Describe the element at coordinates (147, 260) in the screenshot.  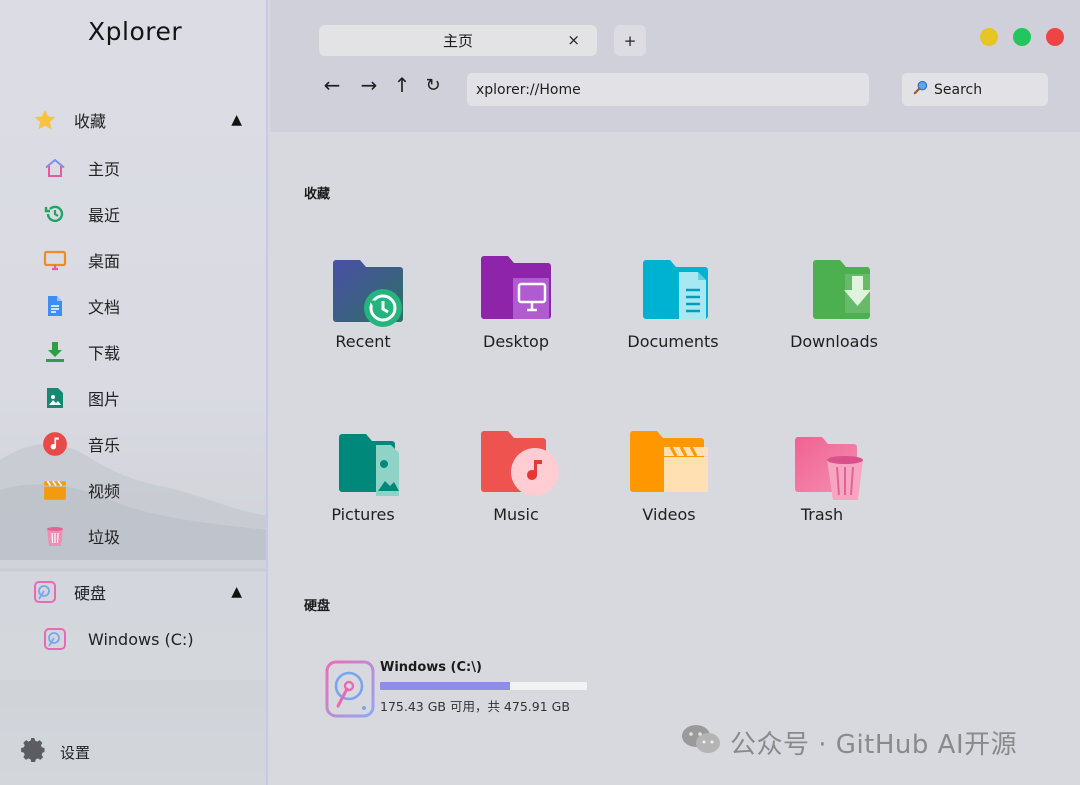
I see `sidebar-item-desktop: 桌面` at that location.